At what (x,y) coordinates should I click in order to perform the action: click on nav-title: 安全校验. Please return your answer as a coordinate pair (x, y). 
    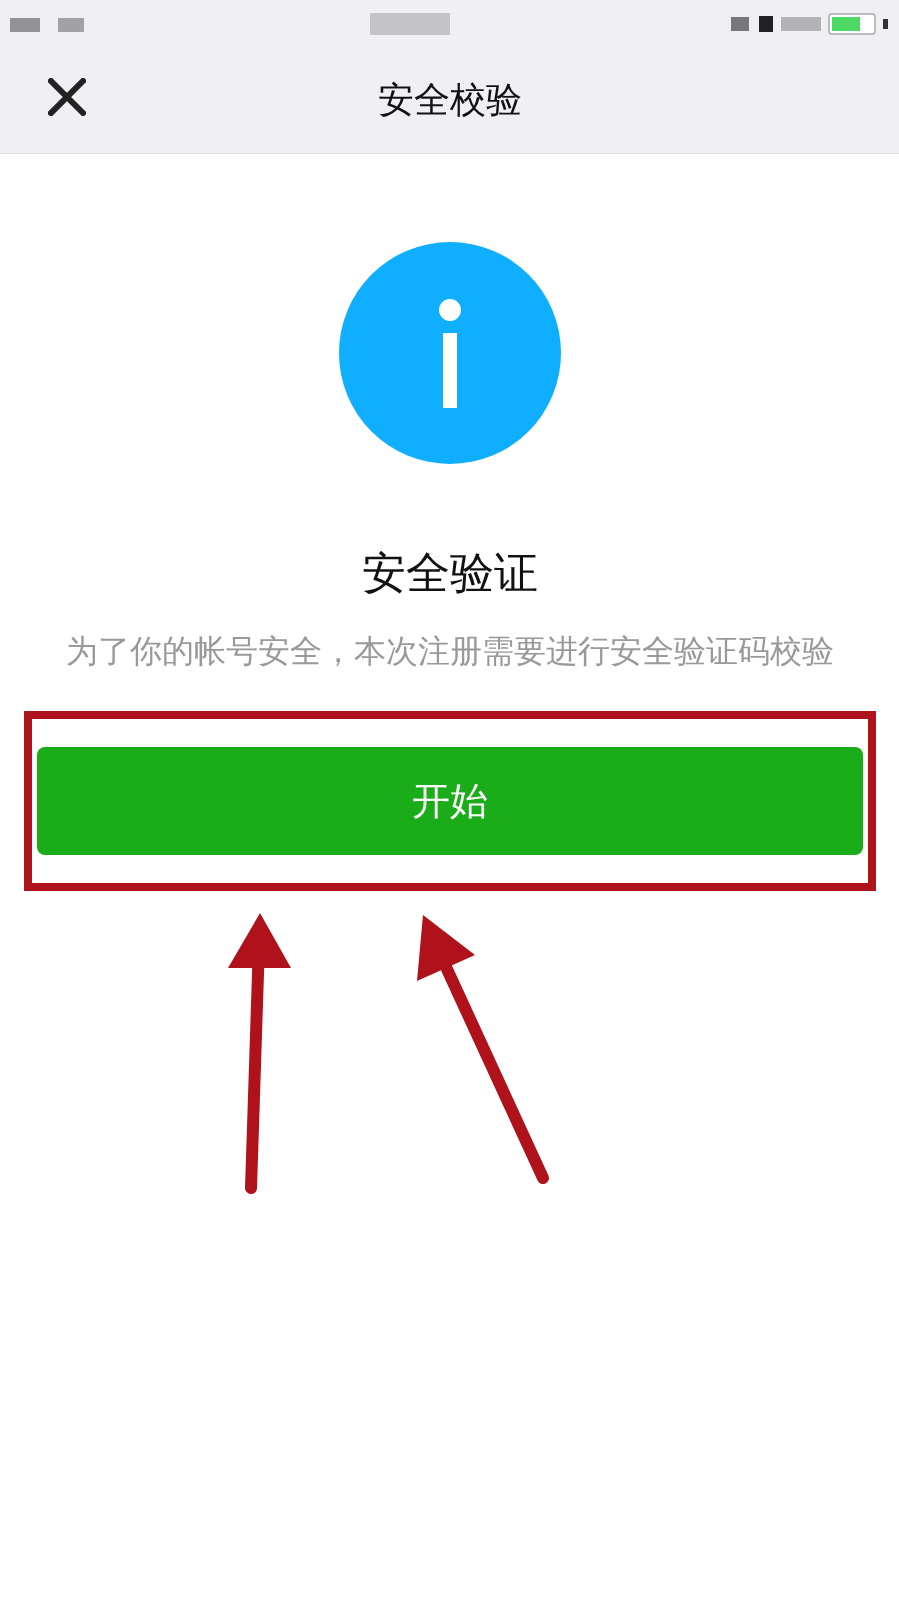
    Looking at the image, I should click on (449, 100).